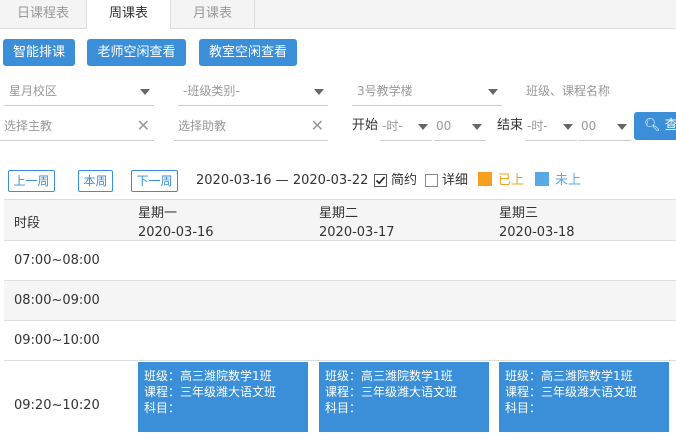 This screenshot has width=676, height=439. What do you see at coordinates (95, 181) in the screenshot?
I see `this-week-button: 本周` at bounding box center [95, 181].